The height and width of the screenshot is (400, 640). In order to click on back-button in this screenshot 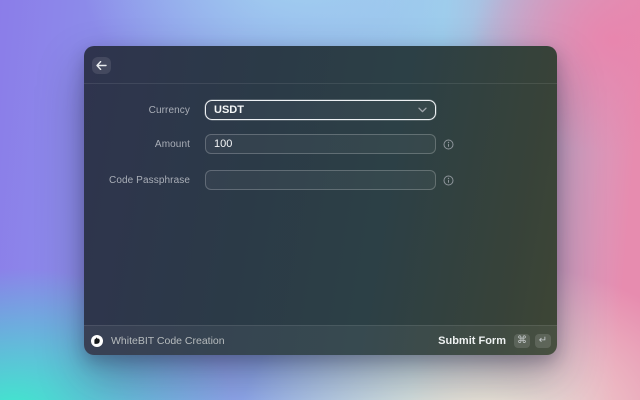, I will do `click(101, 65)`.